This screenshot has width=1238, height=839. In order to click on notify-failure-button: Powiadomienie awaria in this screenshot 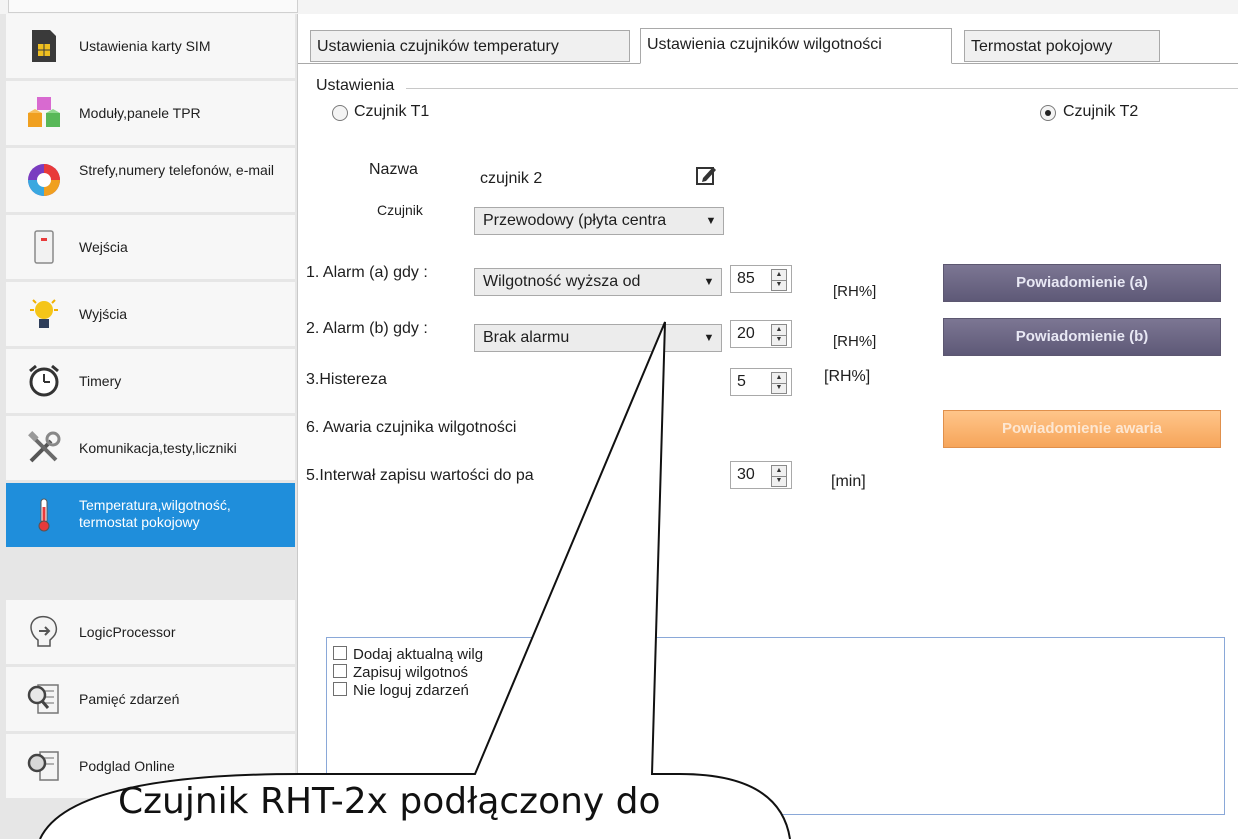, I will do `click(1082, 429)`.